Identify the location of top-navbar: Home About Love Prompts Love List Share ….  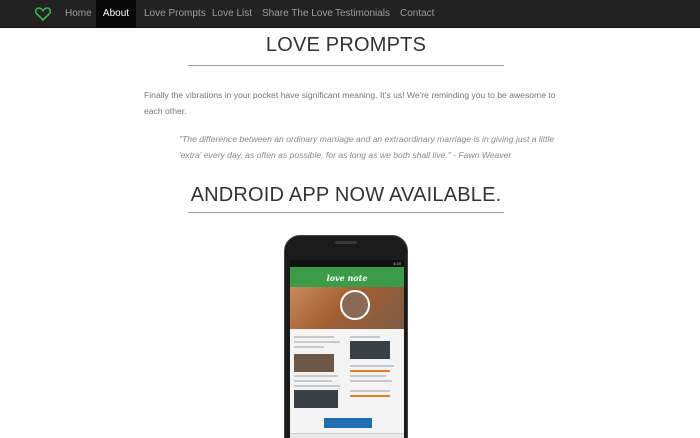
(350, 14).